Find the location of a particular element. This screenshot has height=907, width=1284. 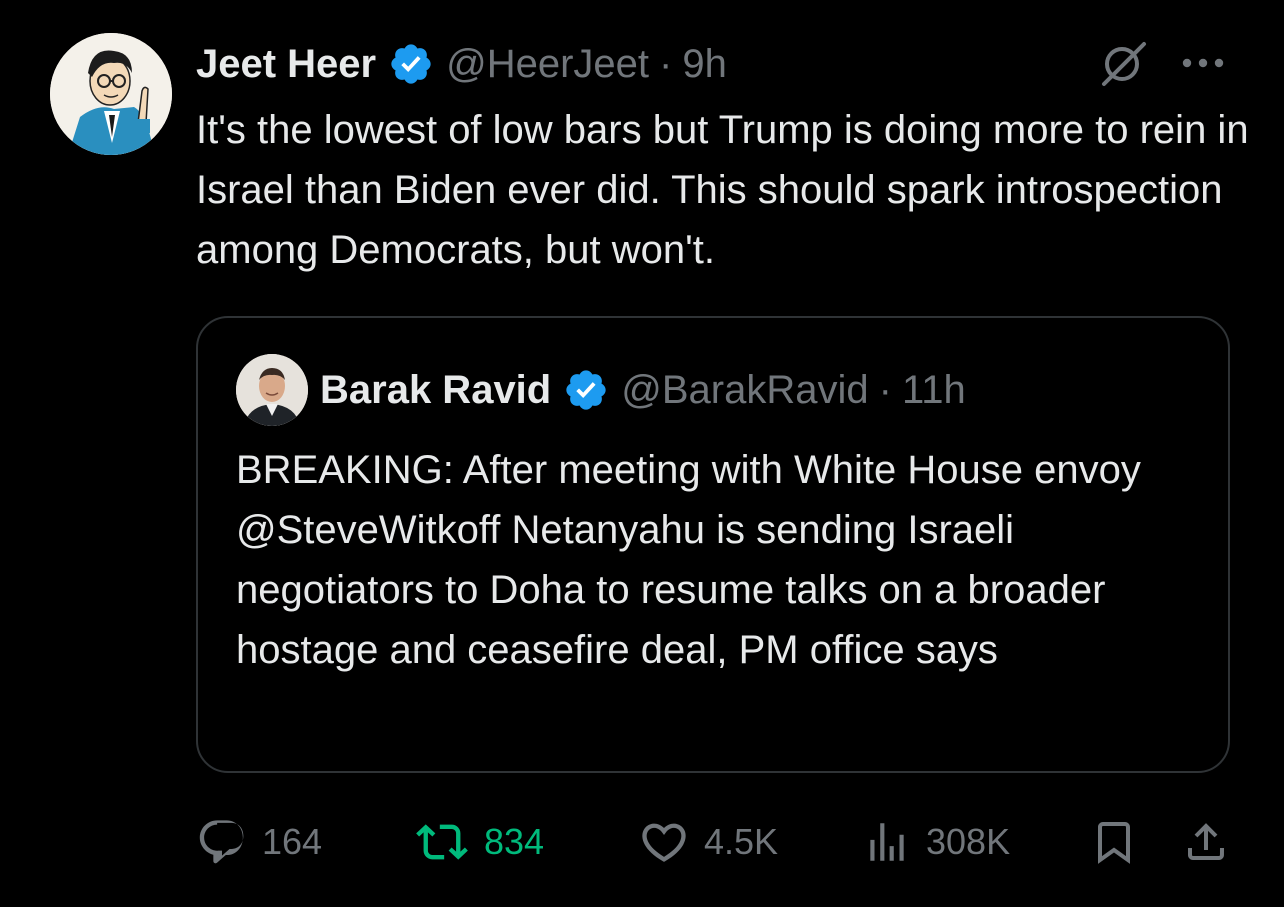

retweet-count: 834 is located at coordinates (514, 841).